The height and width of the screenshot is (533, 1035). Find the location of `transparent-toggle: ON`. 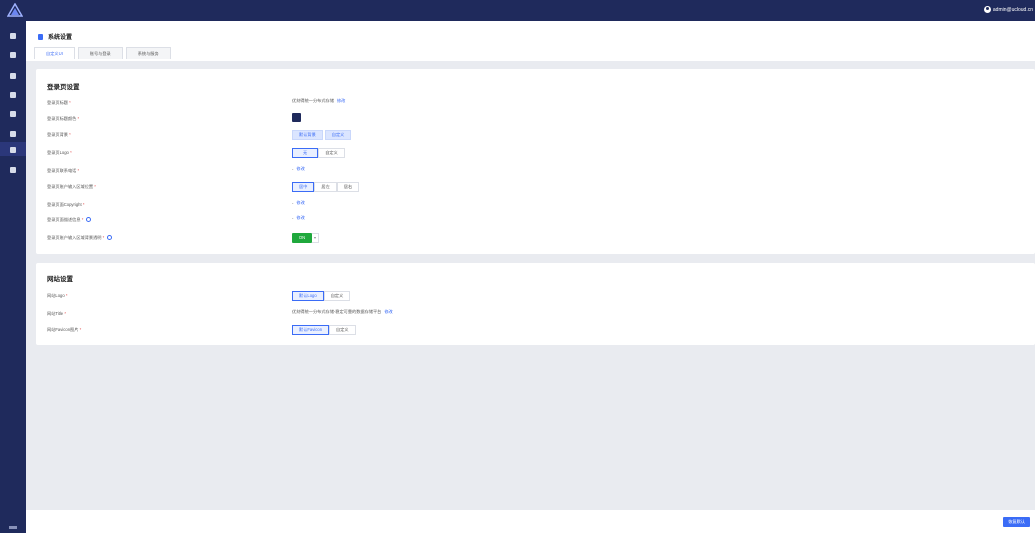

transparent-toggle: ON is located at coordinates (305, 238).